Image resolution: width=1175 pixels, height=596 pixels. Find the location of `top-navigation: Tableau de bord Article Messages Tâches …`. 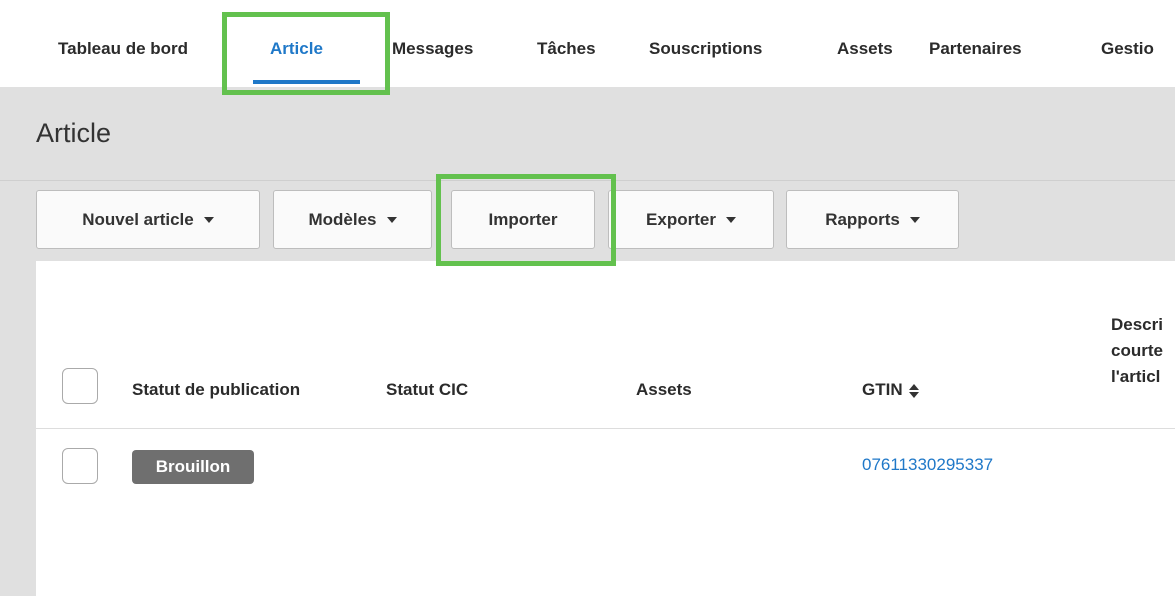

top-navigation: Tableau de bord Article Messages Tâches … is located at coordinates (587, 43).